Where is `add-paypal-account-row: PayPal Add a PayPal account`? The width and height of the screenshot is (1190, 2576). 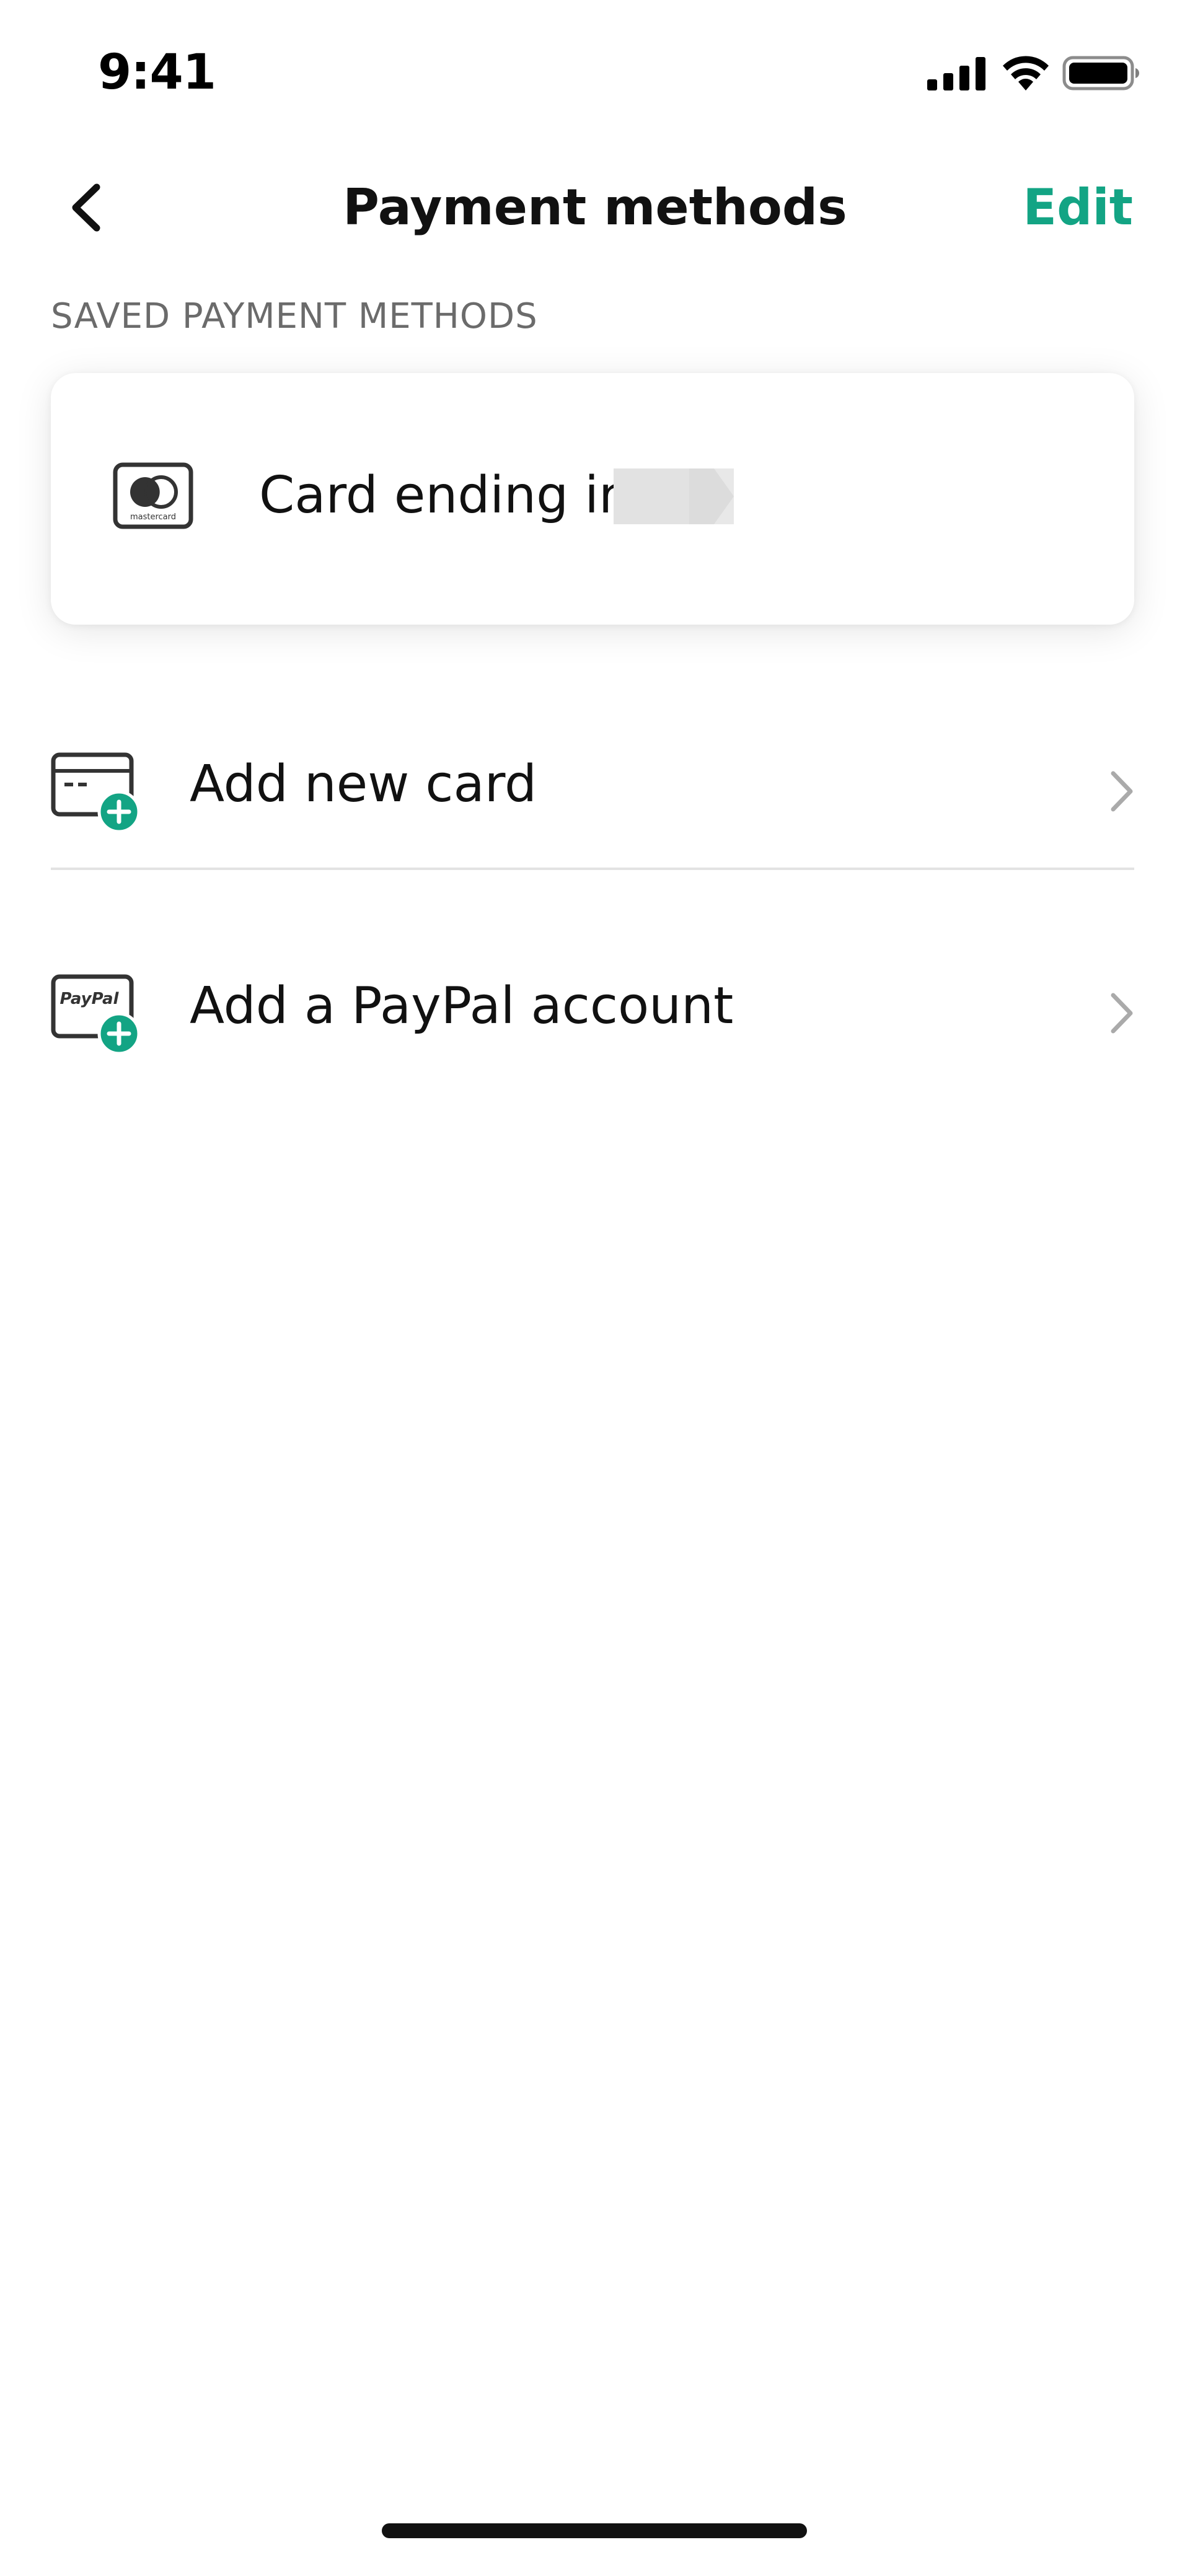
add-paypal-account-row: PayPal Add a PayPal account is located at coordinates (592, 996).